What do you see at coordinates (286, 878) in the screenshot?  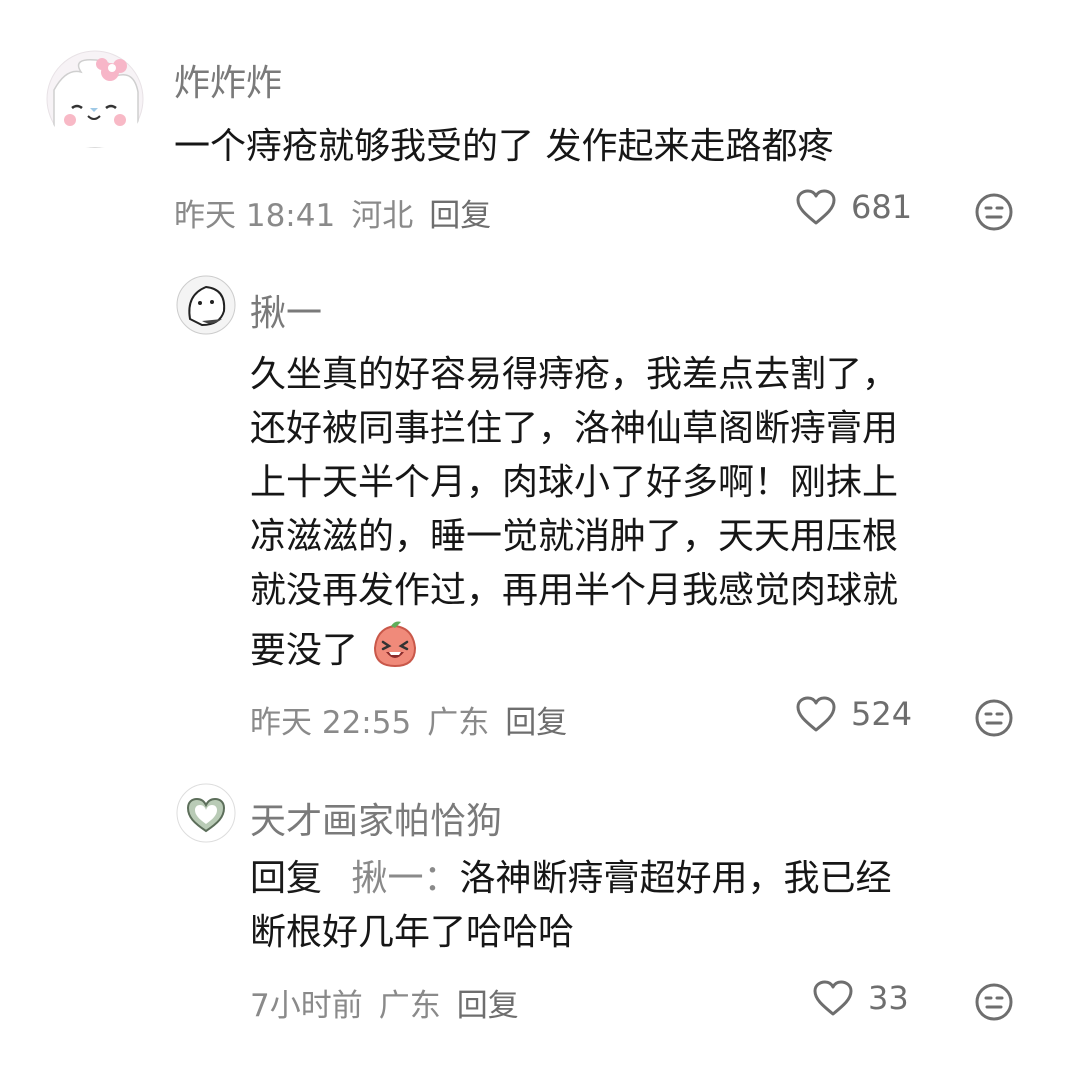 I see `reply-prefix: 回复` at bounding box center [286, 878].